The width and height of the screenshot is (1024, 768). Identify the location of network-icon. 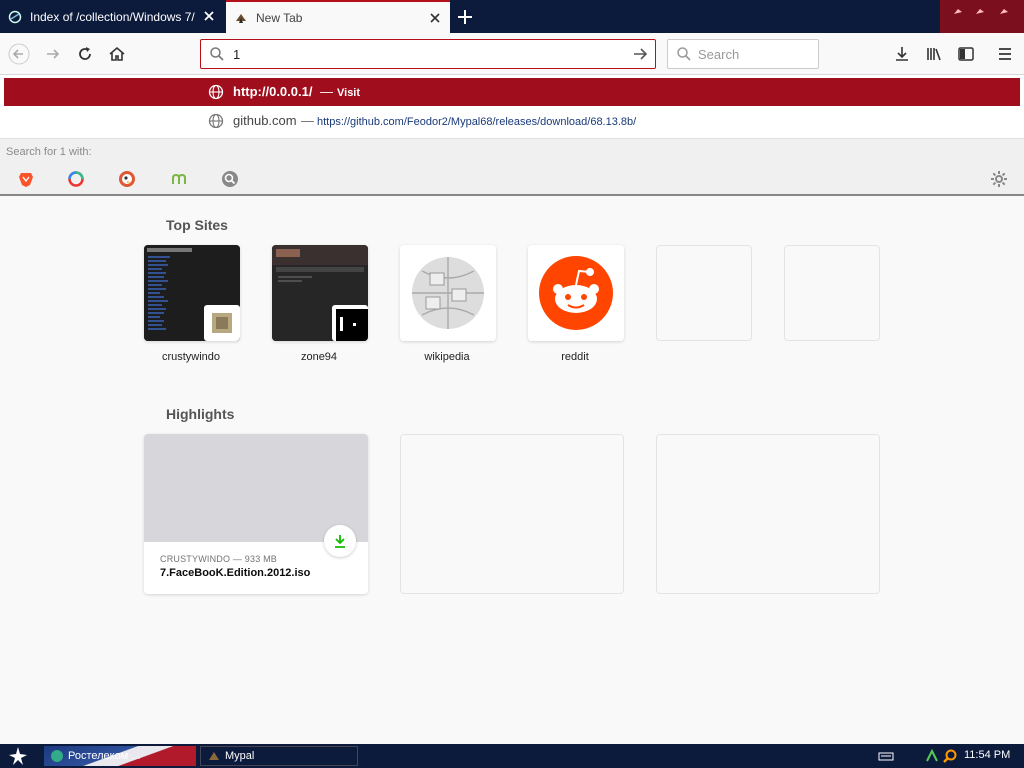
(932, 756).